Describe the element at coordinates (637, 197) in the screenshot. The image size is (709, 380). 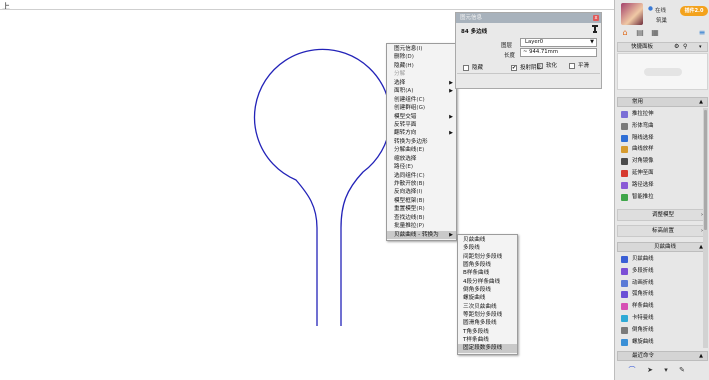
I see `sidebar-tool-item: 智能推拉` at that location.